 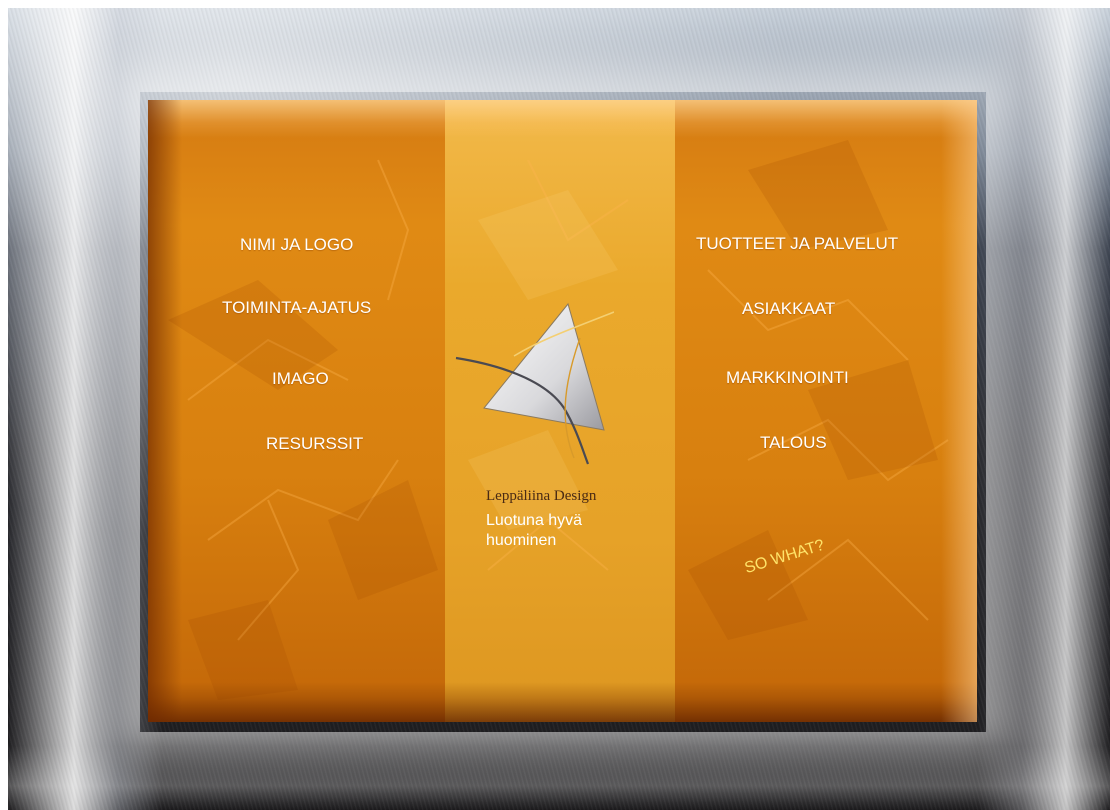 I want to click on menu-item-imago: IMAGO, so click(x=300, y=379).